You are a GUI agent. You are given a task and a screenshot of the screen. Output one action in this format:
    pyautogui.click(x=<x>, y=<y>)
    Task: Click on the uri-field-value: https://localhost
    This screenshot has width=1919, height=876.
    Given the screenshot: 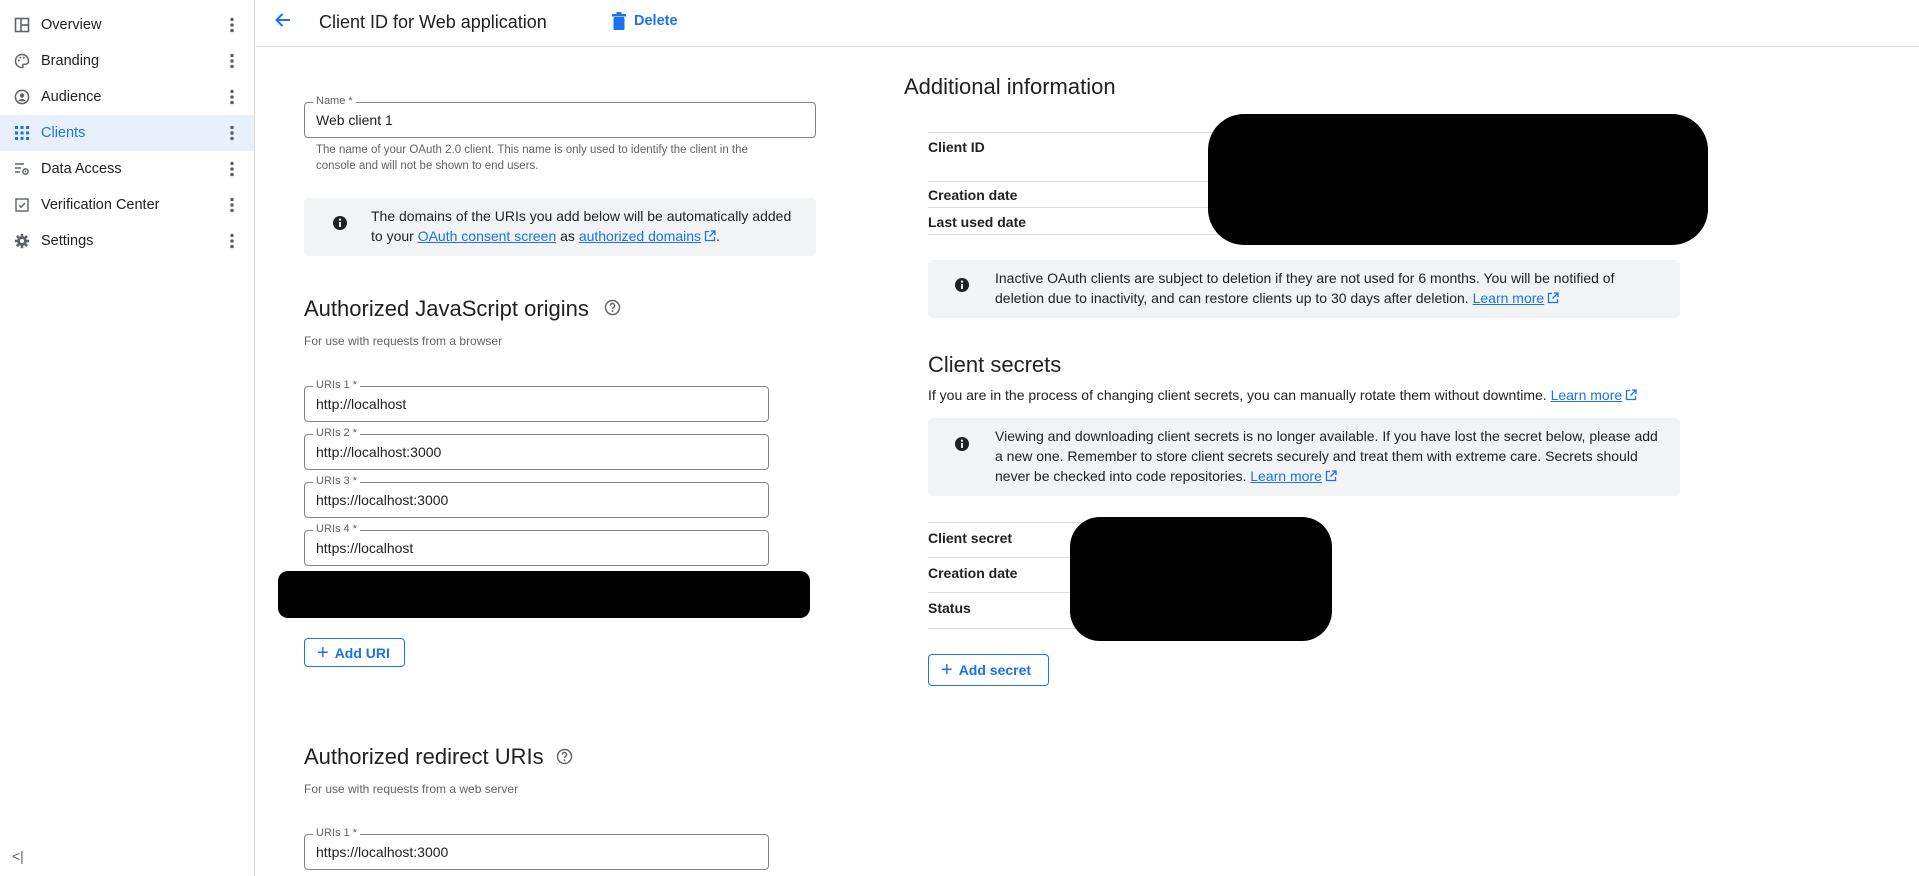 What is the action you would take?
    pyautogui.click(x=364, y=548)
    